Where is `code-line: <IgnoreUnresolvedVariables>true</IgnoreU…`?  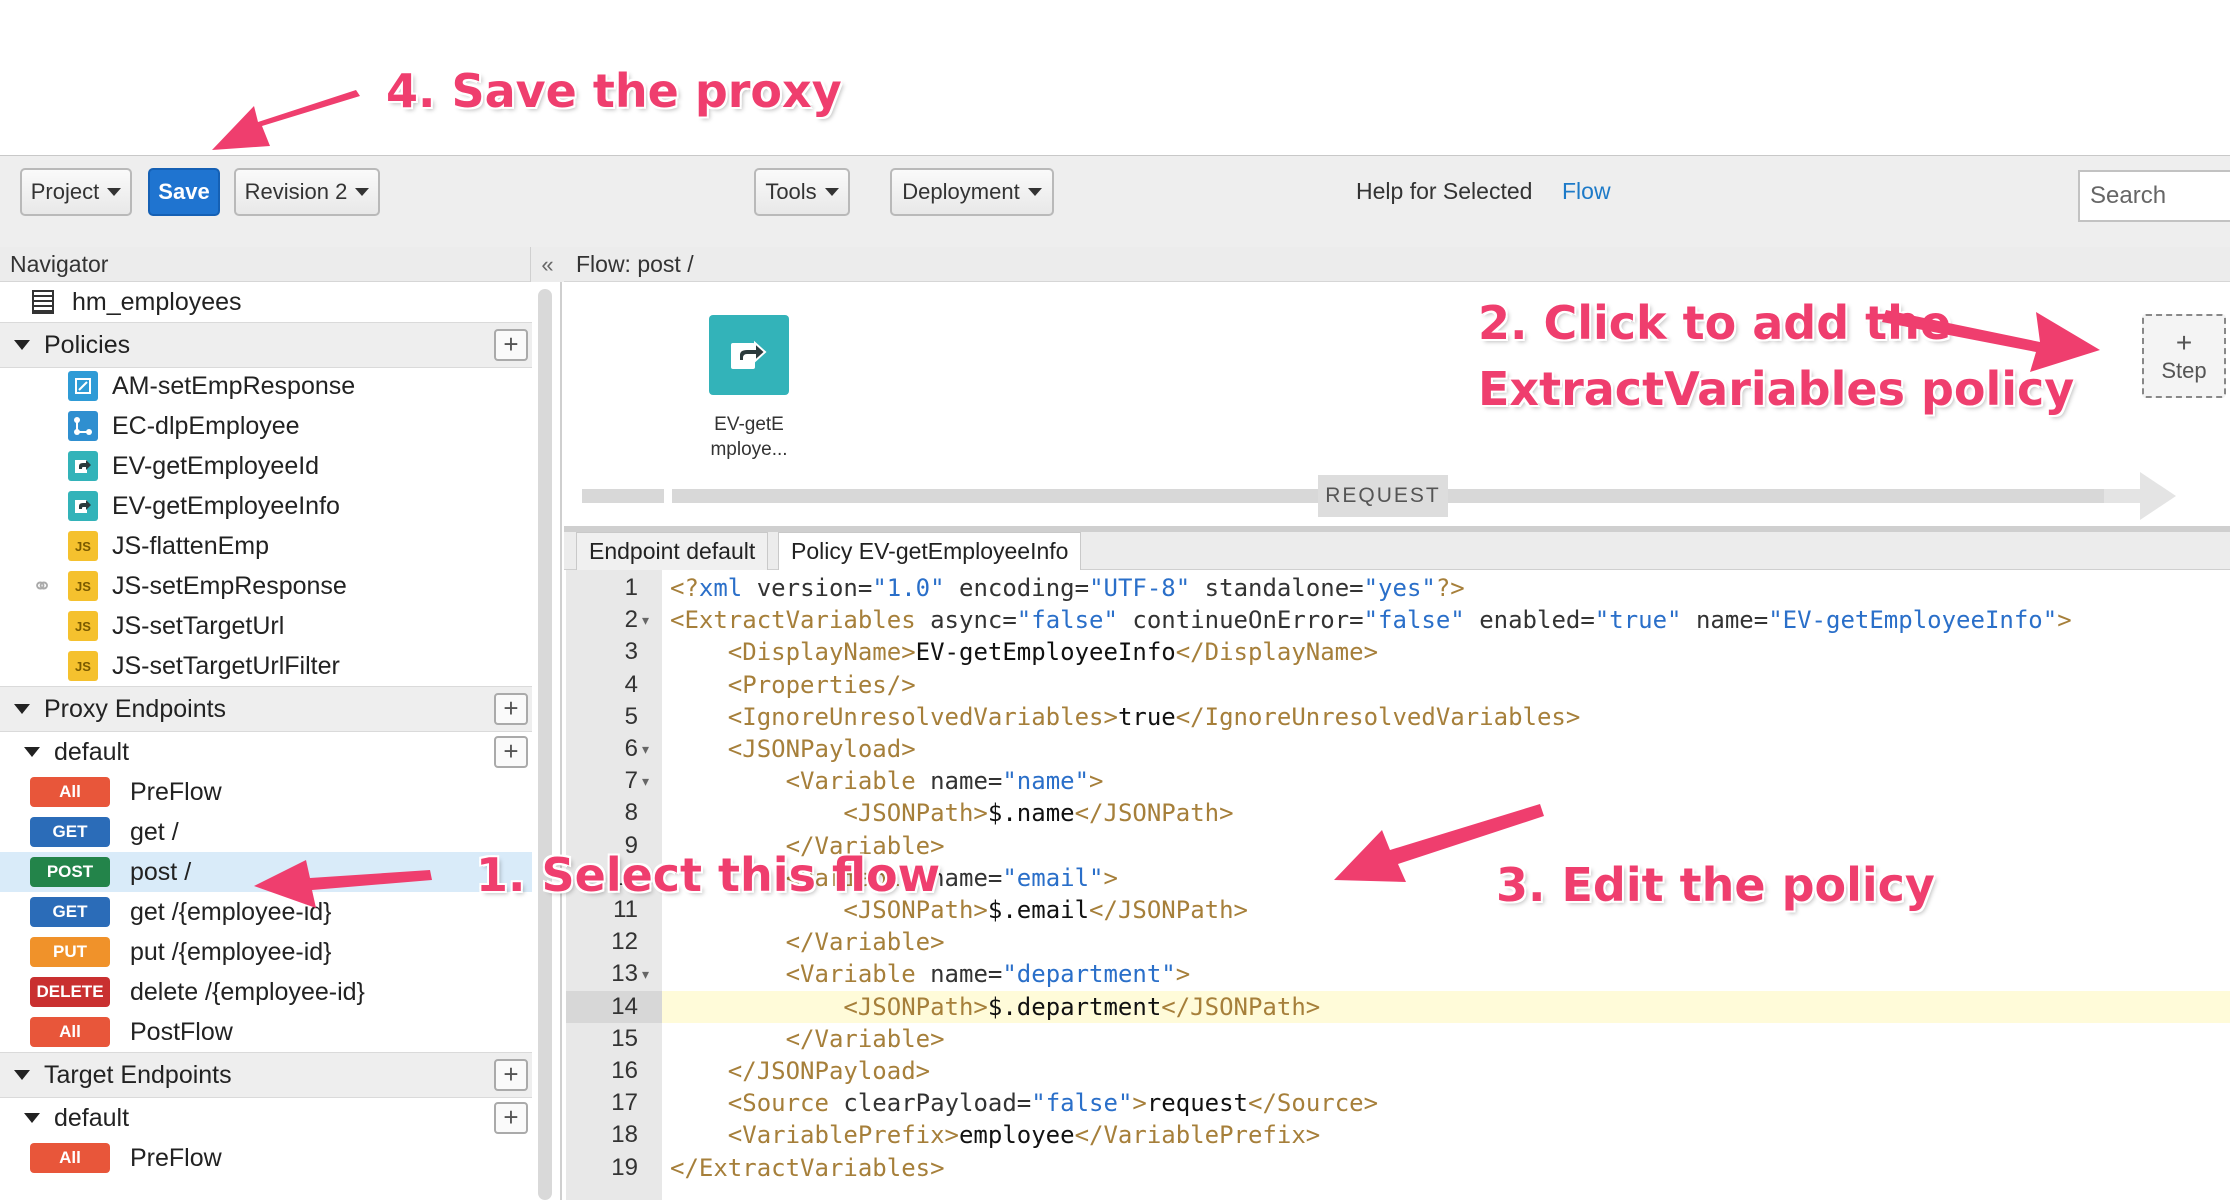
code-line: <IgnoreUnresolvedVariables>true</IgnoreU… is located at coordinates (1446, 717).